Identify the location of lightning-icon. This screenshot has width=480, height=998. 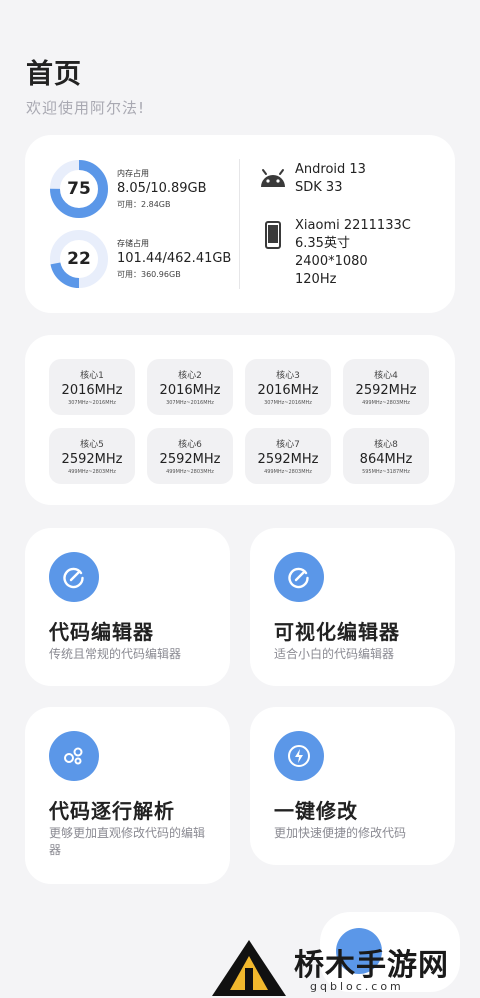
(299, 756).